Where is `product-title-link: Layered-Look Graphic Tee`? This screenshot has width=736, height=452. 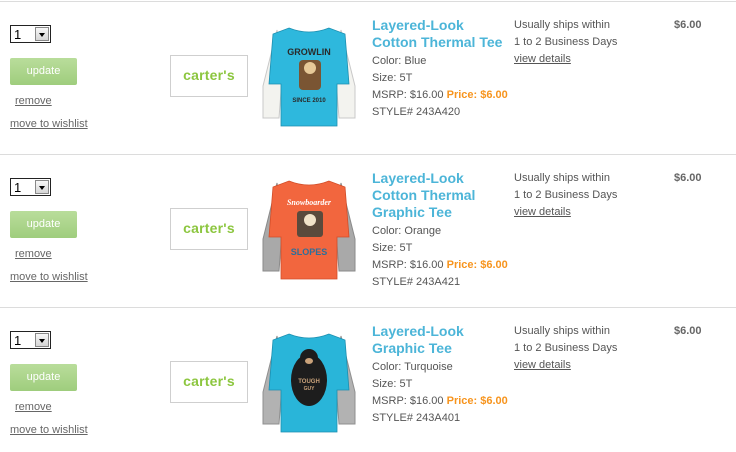 product-title-link: Layered-Look Graphic Tee is located at coordinates (441, 340).